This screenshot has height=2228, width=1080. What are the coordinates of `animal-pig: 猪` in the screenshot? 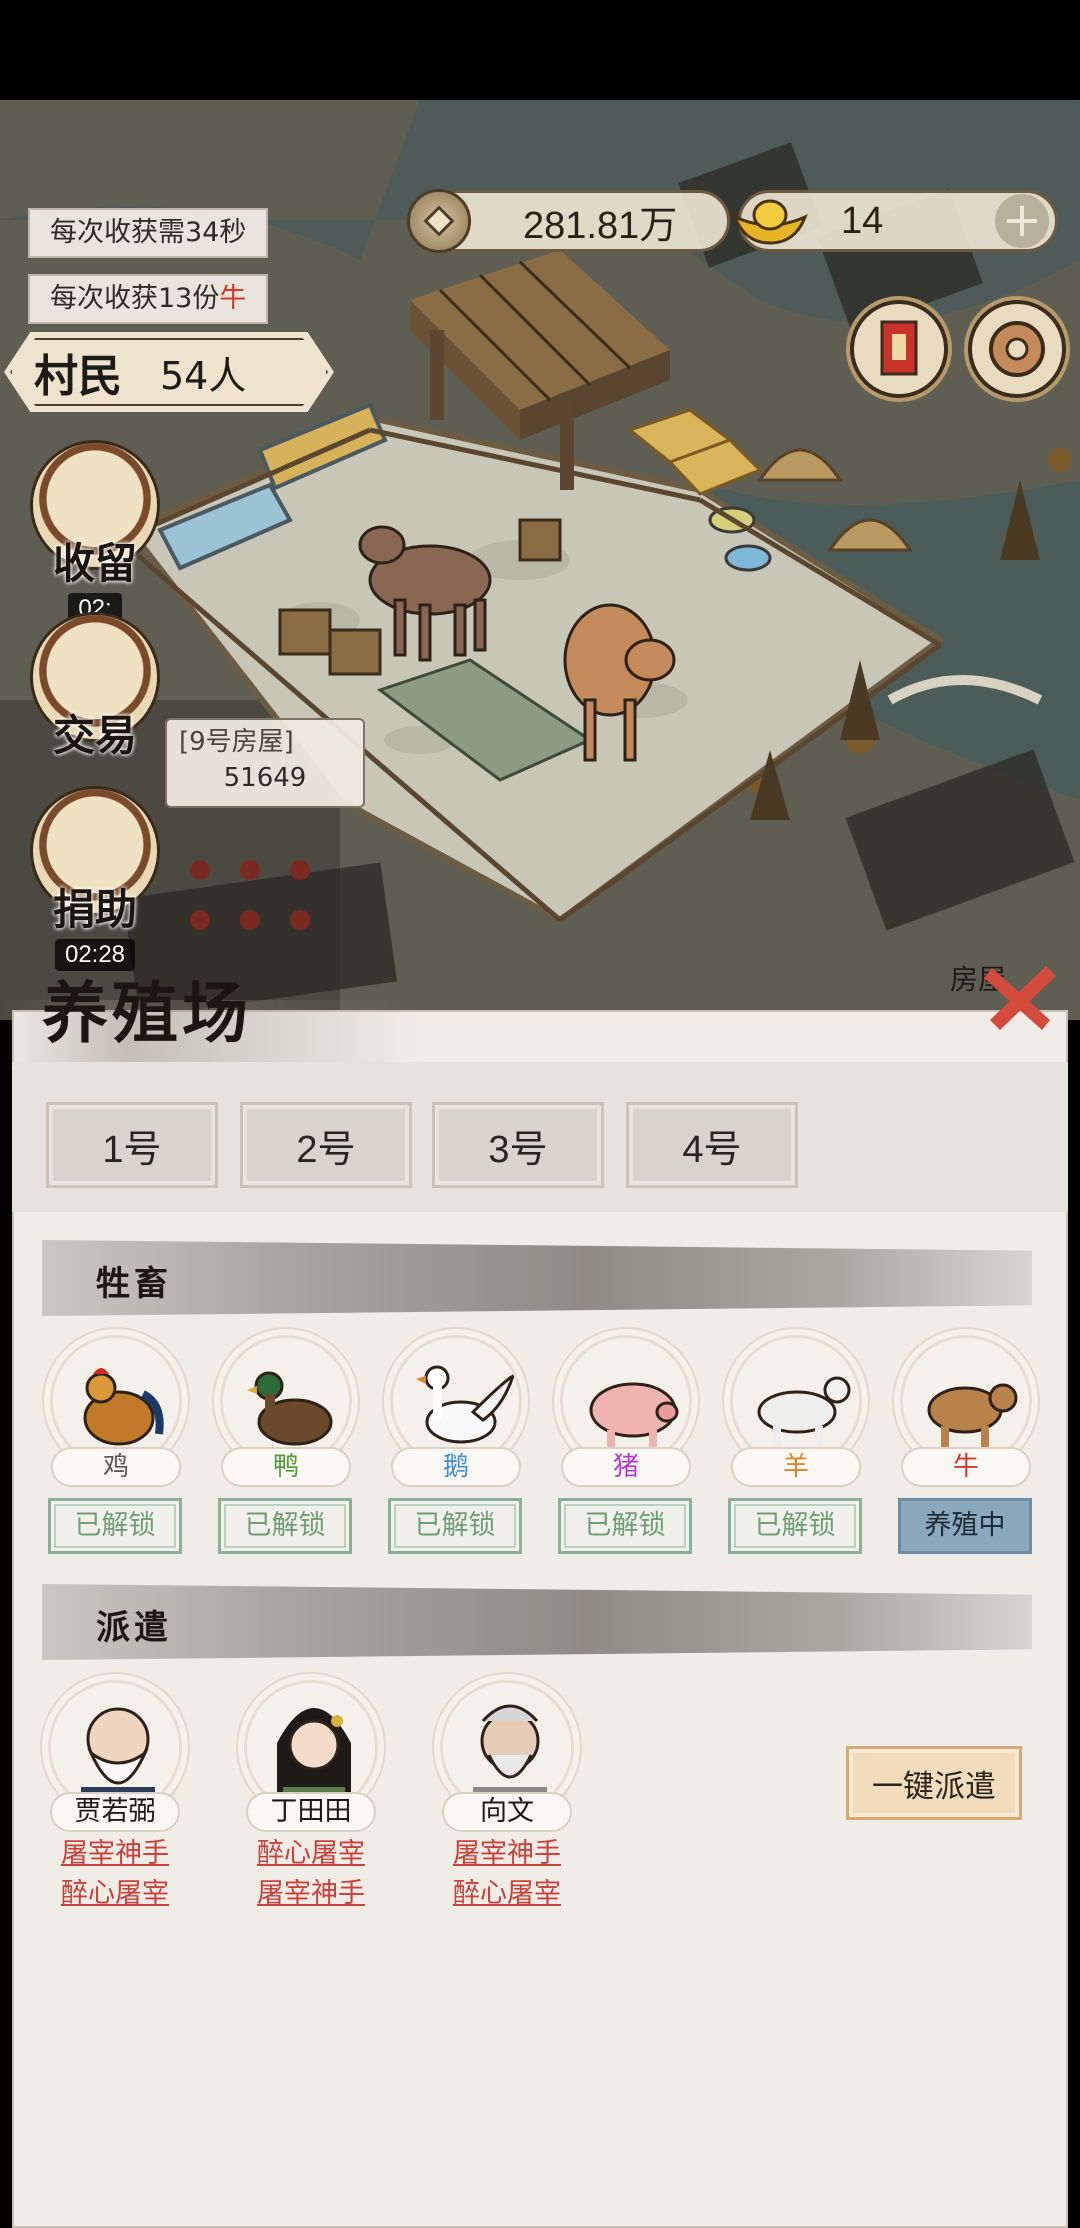 It's located at (626, 1411).